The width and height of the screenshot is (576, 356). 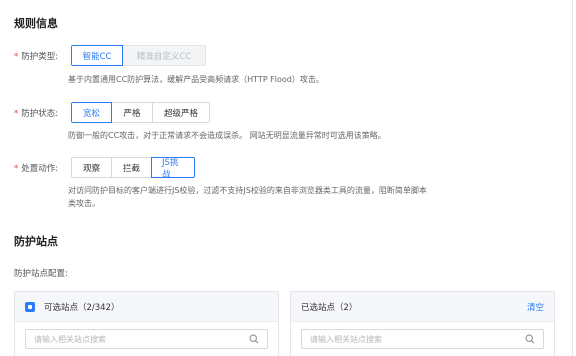 What do you see at coordinates (40, 169) in the screenshot?
I see `action-label-text: 处置动作:` at bounding box center [40, 169].